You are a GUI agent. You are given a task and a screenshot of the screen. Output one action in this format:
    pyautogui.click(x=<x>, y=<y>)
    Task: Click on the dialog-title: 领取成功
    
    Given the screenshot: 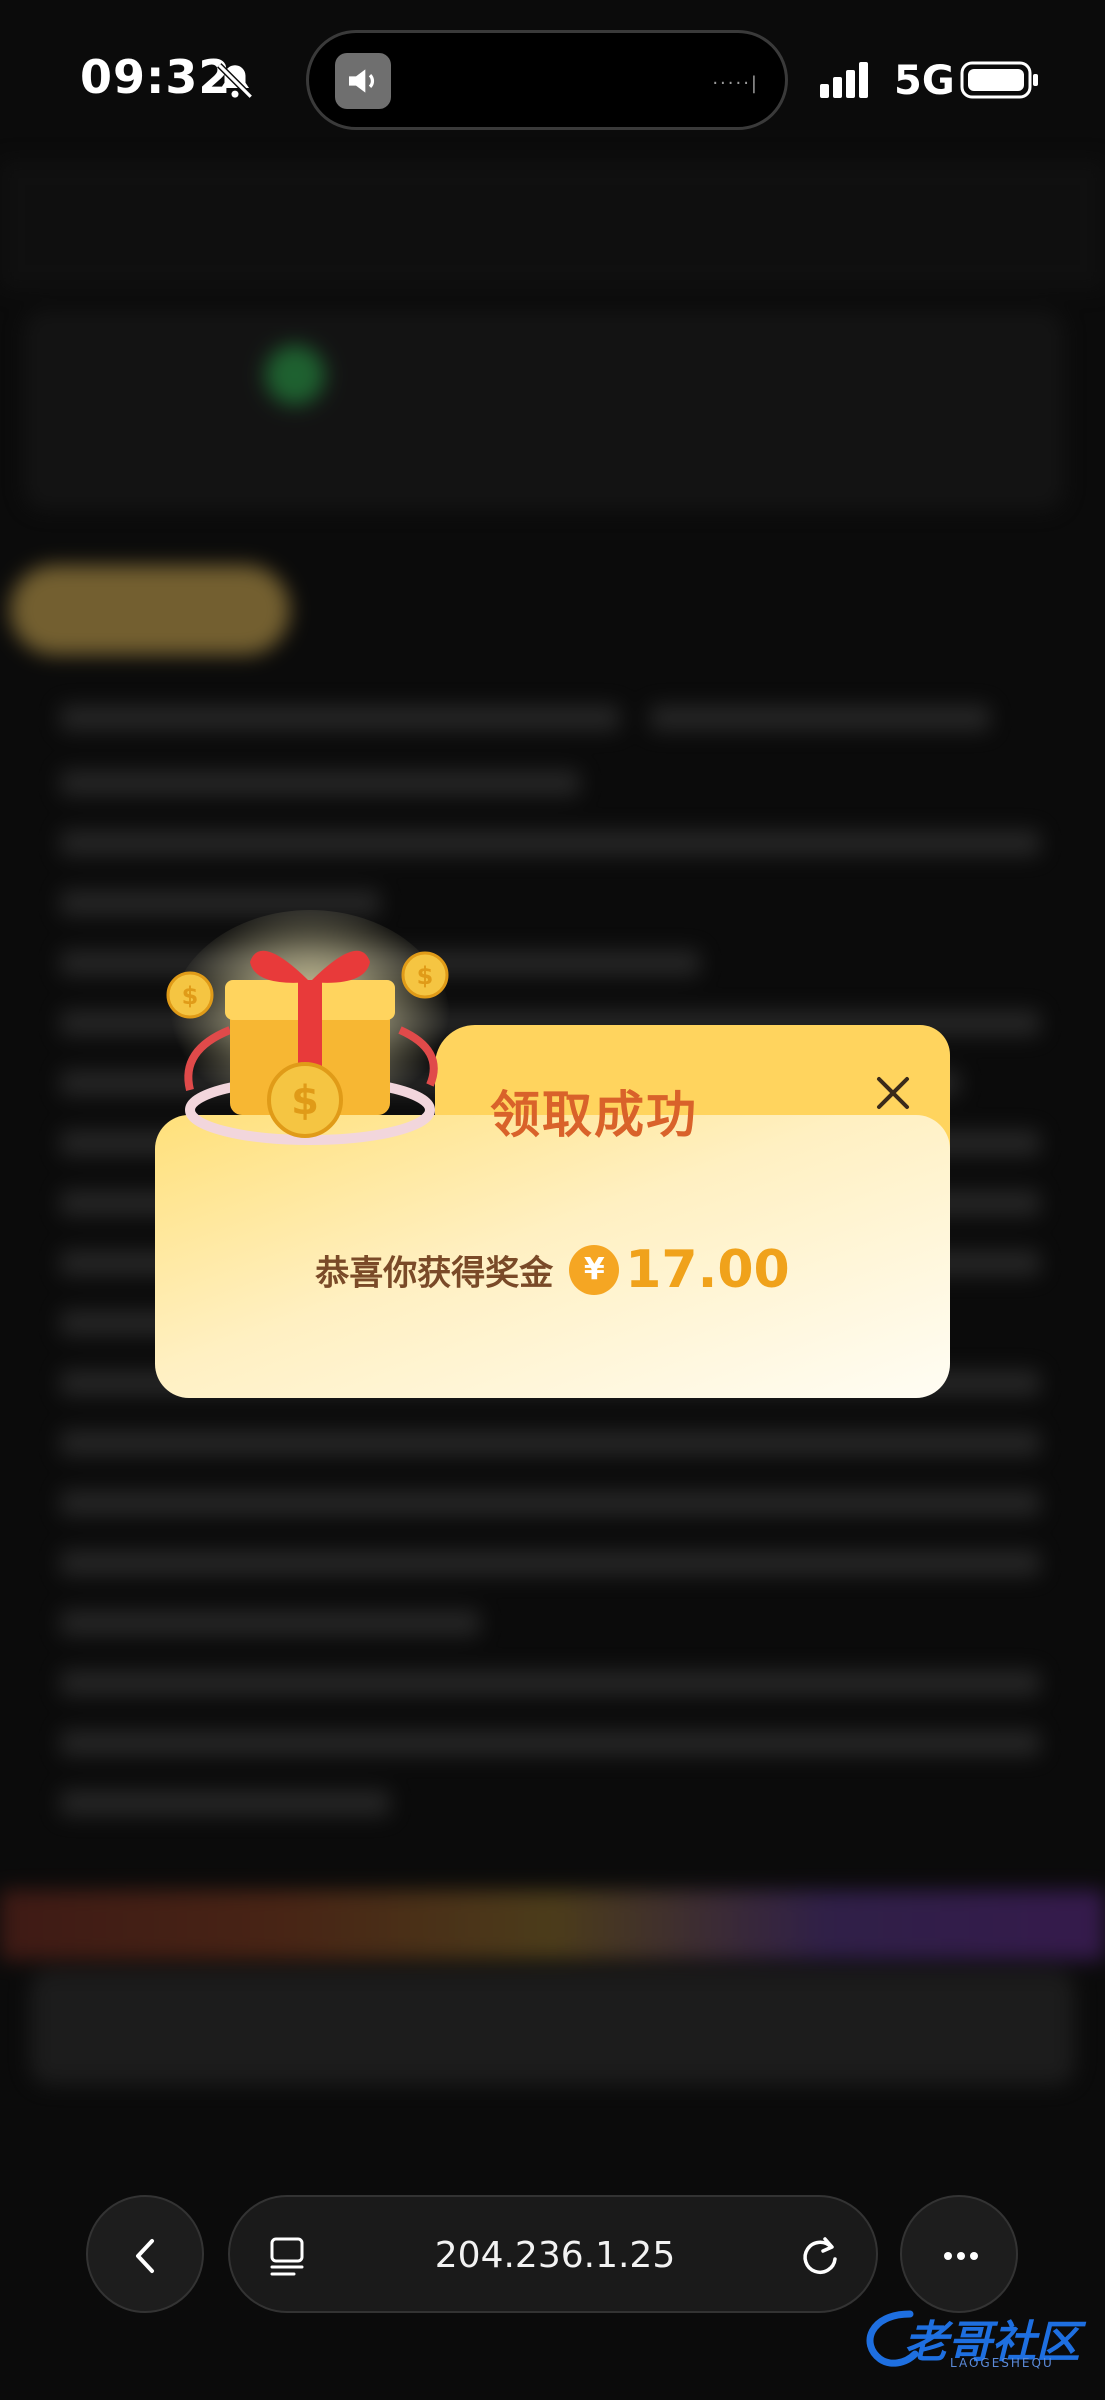 What is the action you would take?
    pyautogui.click(x=594, y=1115)
    